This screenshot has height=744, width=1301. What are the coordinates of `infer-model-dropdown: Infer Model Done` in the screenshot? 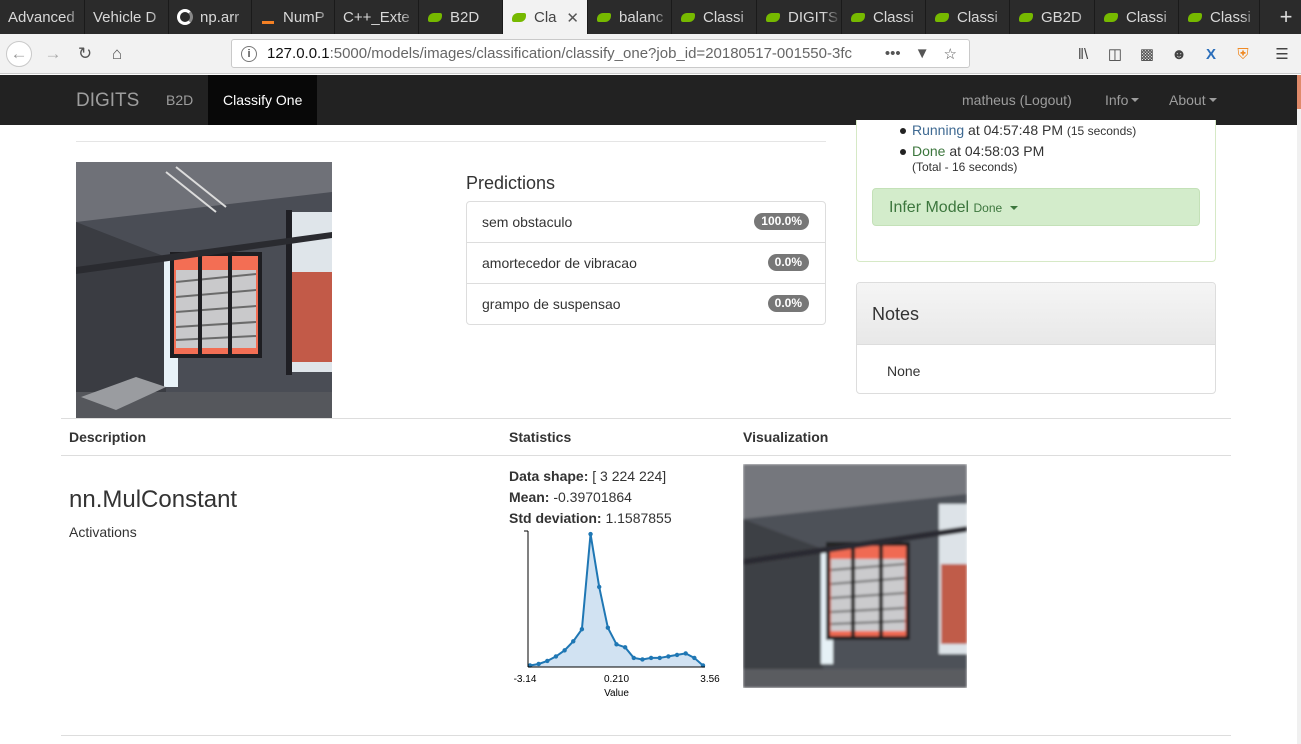 It's located at (1036, 207).